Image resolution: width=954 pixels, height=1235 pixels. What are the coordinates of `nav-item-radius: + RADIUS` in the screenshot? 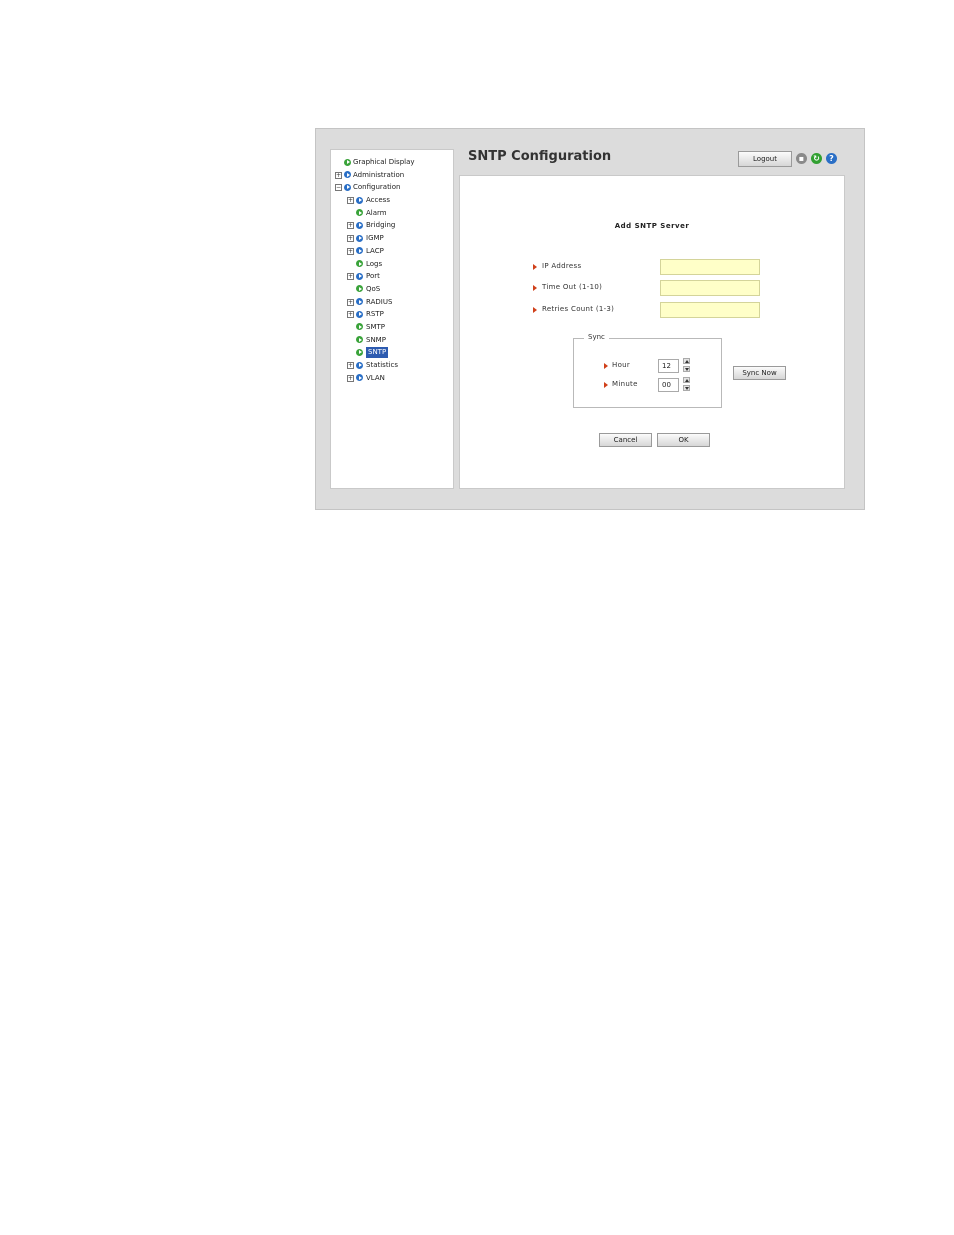 It's located at (392, 302).